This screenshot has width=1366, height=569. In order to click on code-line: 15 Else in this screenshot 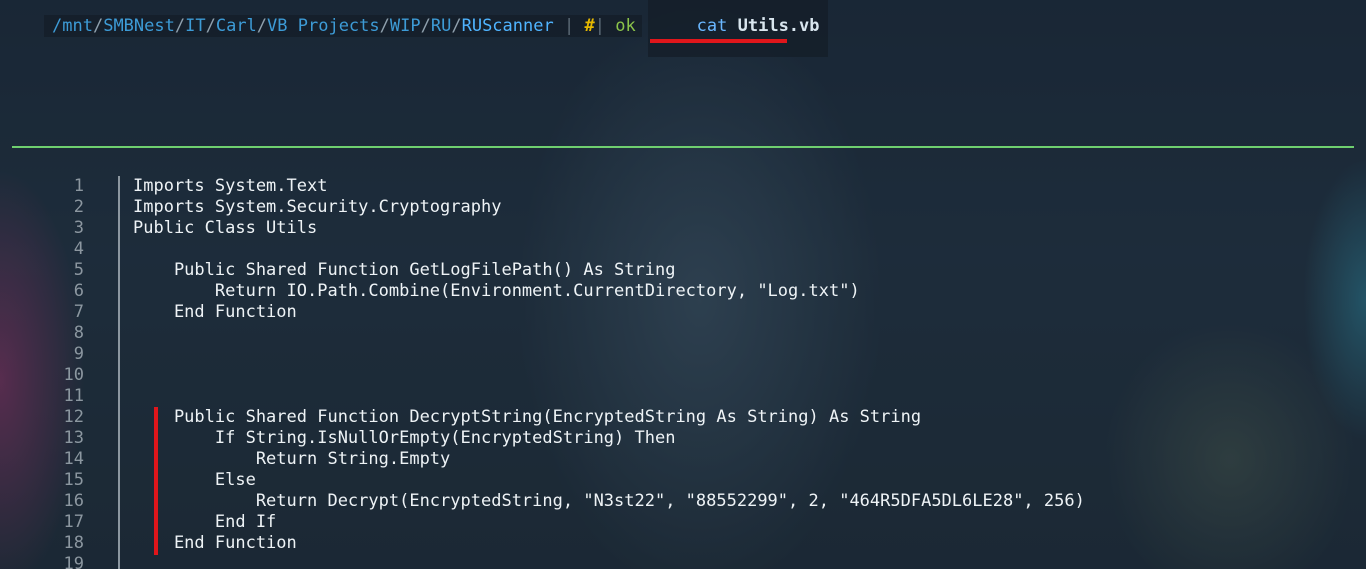, I will do `click(683, 480)`.